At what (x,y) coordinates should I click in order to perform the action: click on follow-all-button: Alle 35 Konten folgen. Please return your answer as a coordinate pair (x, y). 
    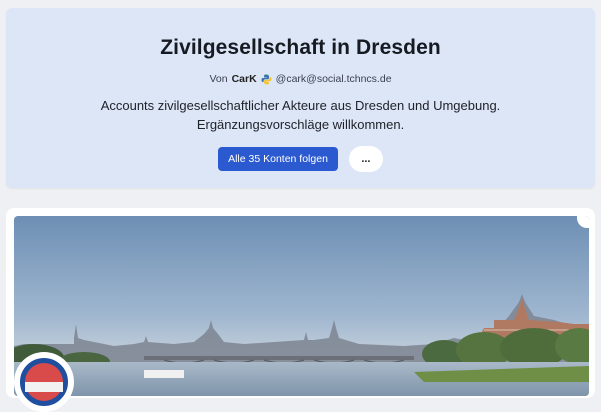
    Looking at the image, I should click on (278, 159).